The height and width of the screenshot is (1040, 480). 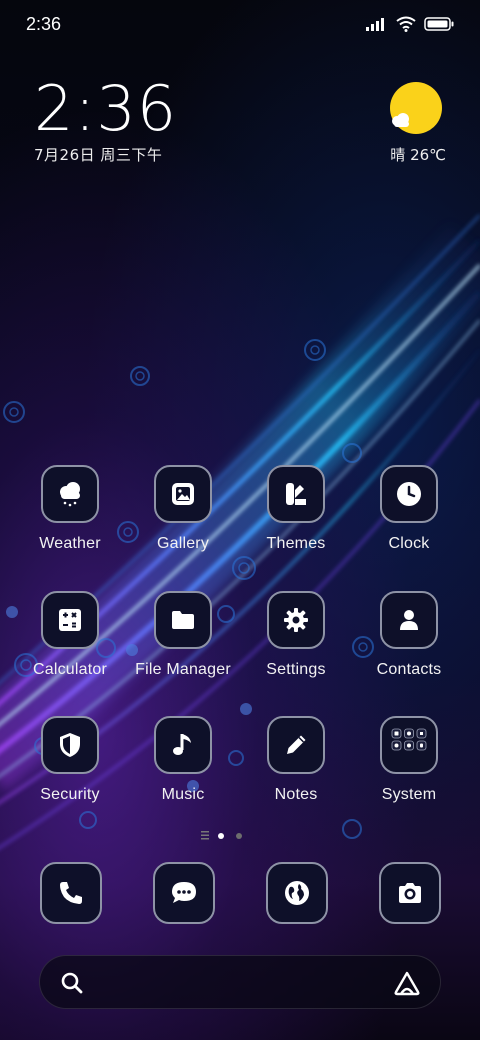 I want to click on dock-browser, so click(x=297, y=893).